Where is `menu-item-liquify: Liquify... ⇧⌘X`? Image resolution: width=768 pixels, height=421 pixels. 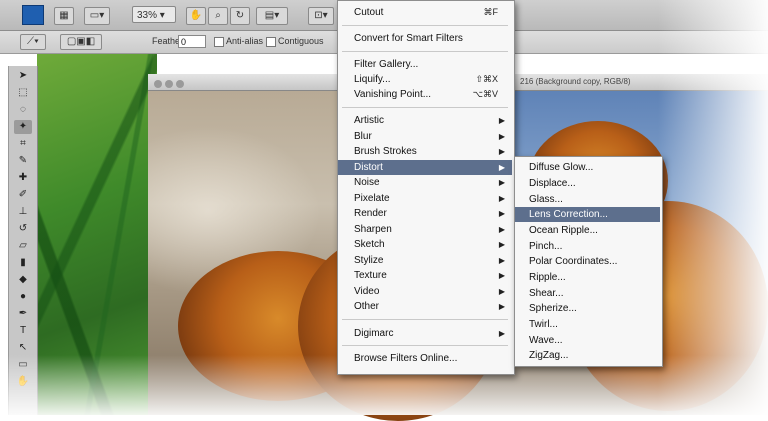
menu-item-liquify: Liquify... ⇧⌘X is located at coordinates (425, 79).